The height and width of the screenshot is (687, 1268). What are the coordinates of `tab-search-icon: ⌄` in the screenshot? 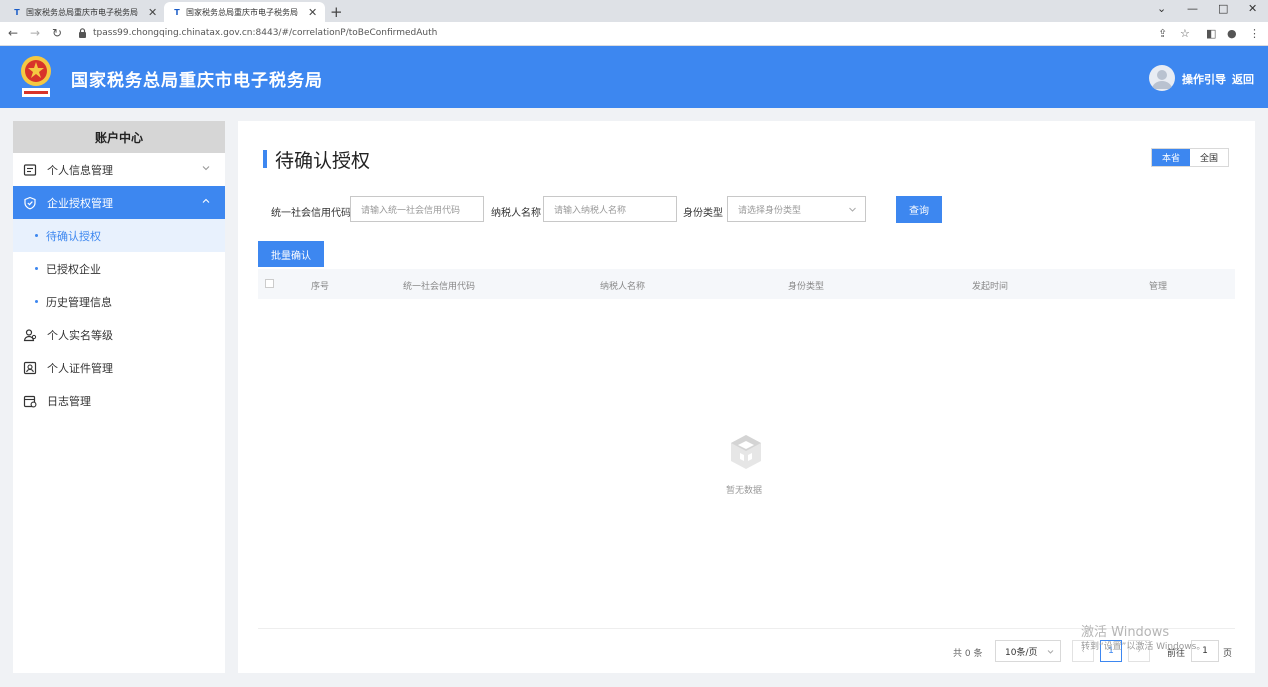 It's located at (1161, 8).